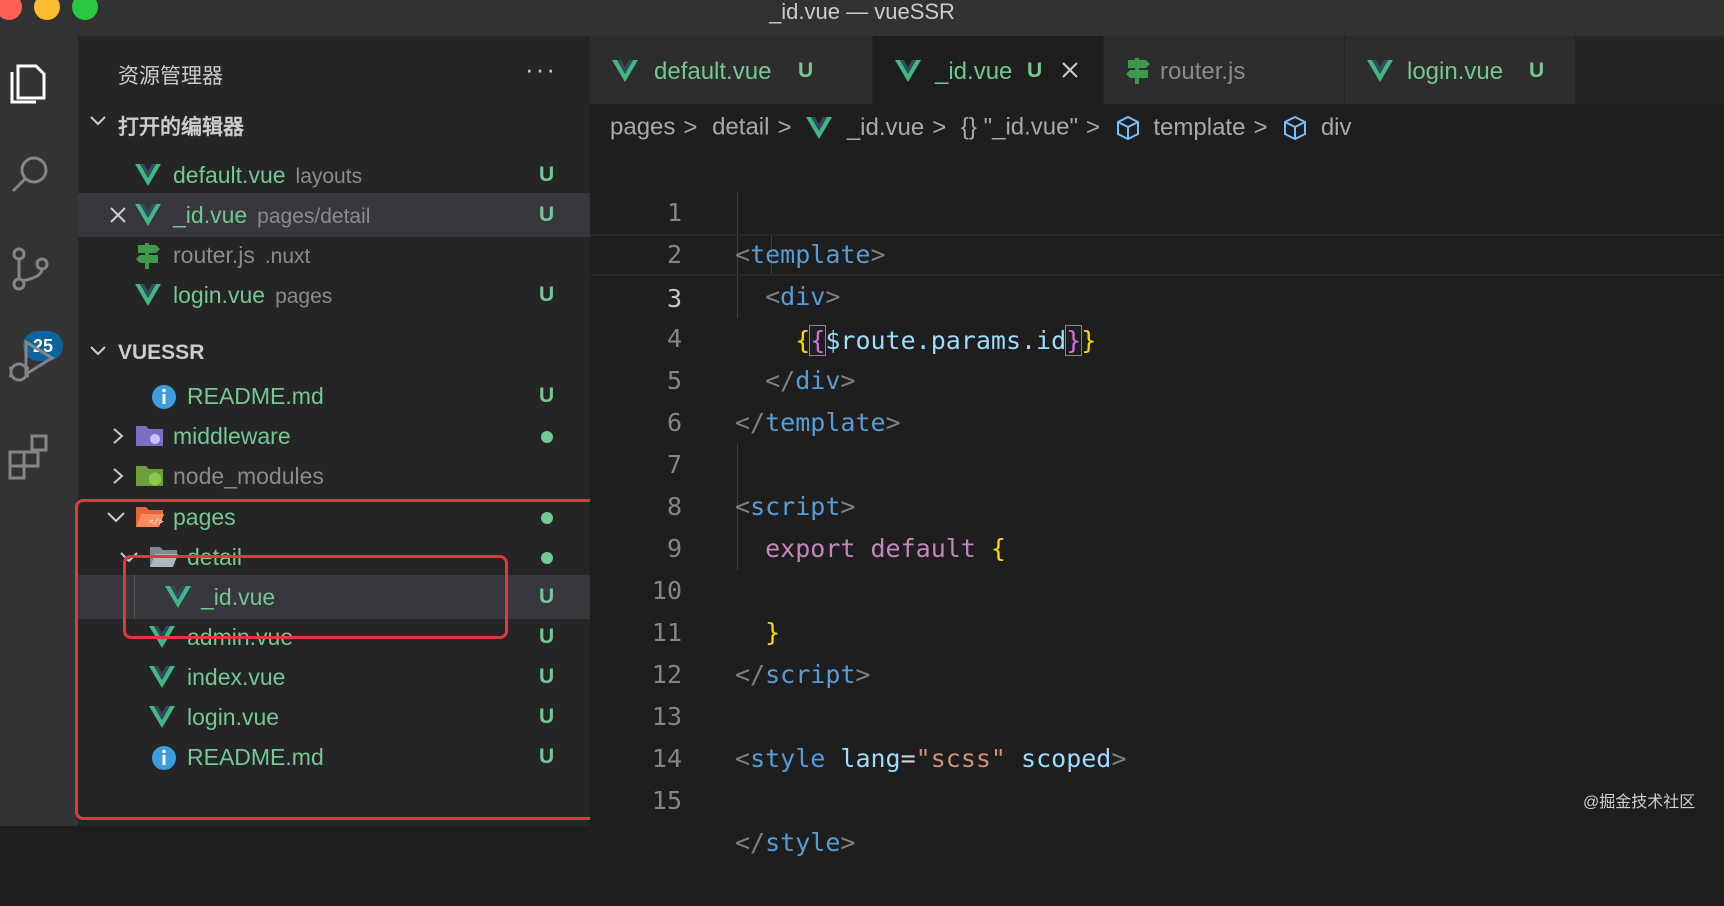  I want to click on info-icon, so click(164, 397).